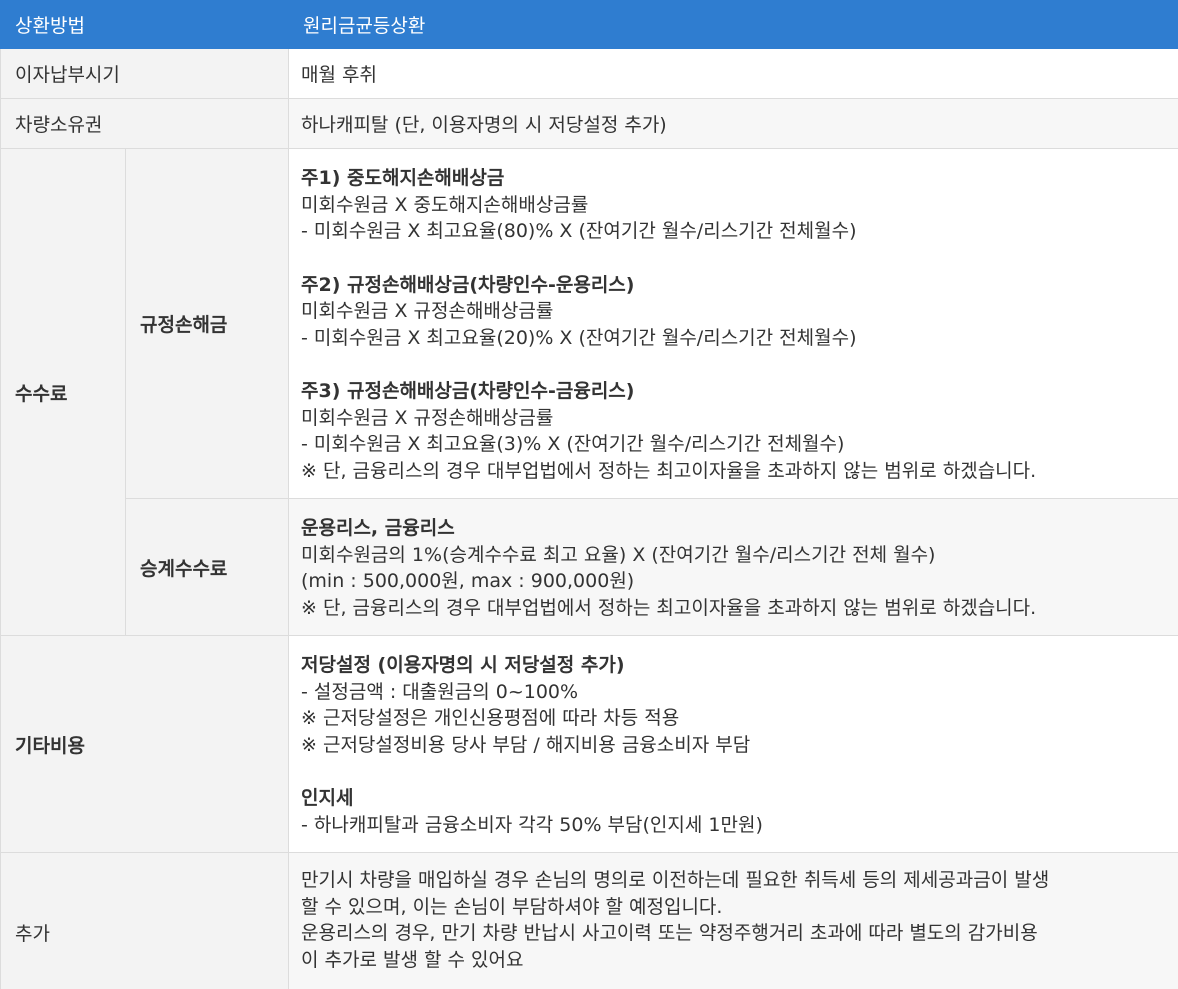  Describe the element at coordinates (145, 920) in the screenshot. I see `row-label-extra: 추가` at that location.